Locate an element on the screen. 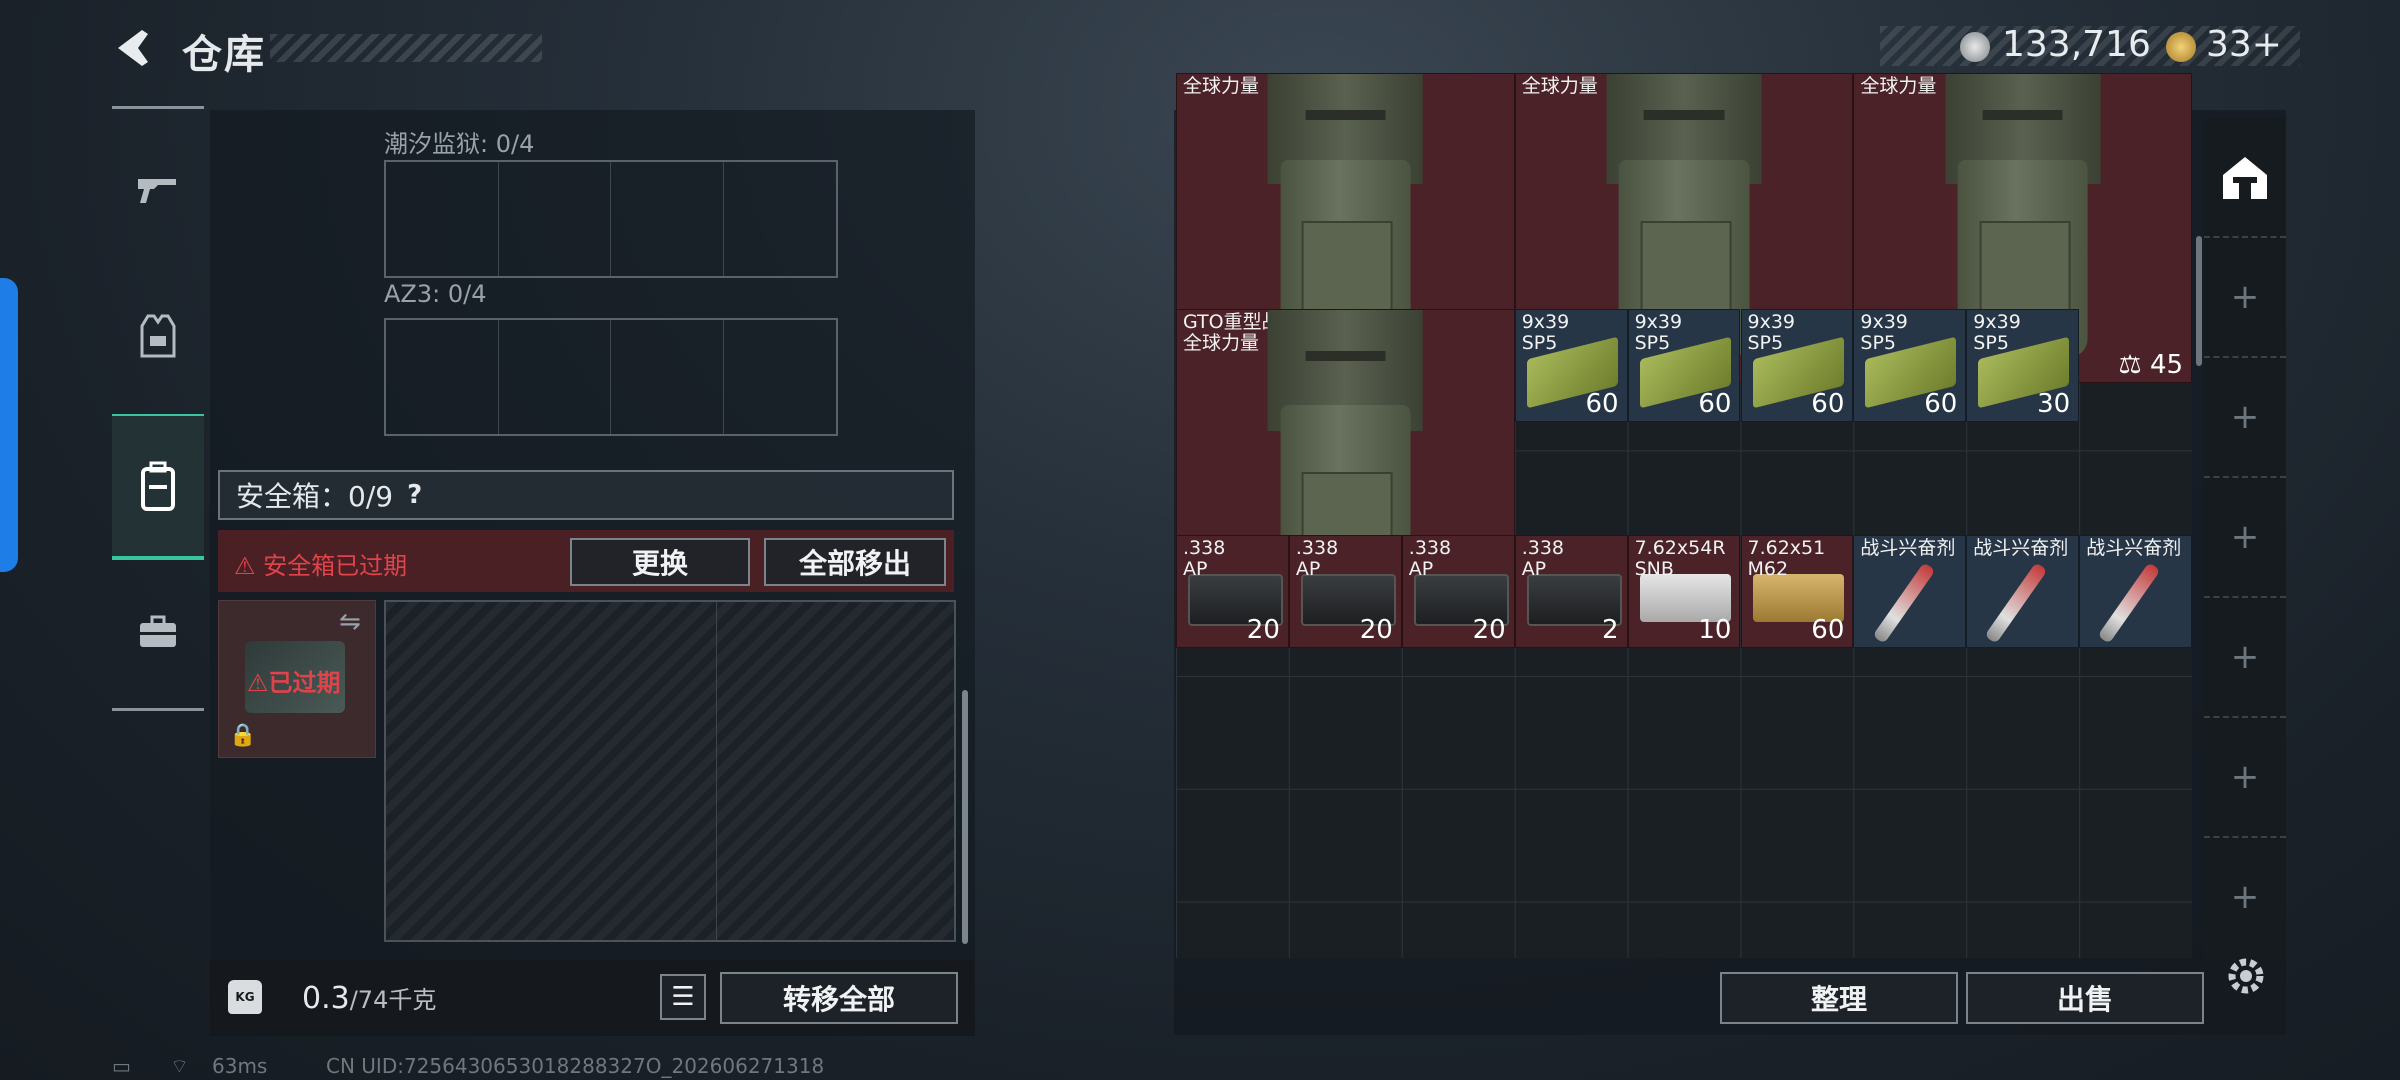  swap-icon: ⇋ is located at coordinates (350, 622).